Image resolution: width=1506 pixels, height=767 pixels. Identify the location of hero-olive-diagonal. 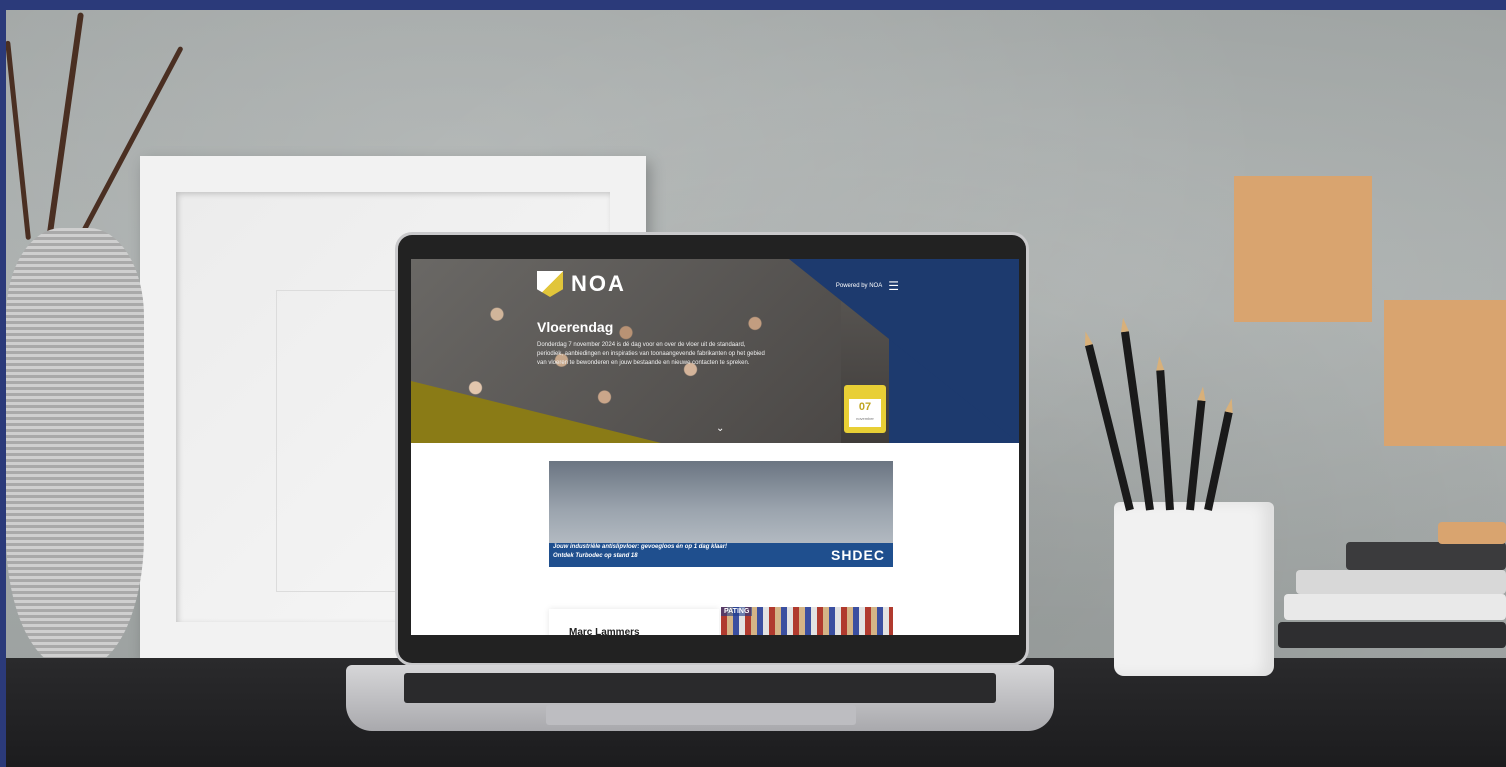
(536, 412).